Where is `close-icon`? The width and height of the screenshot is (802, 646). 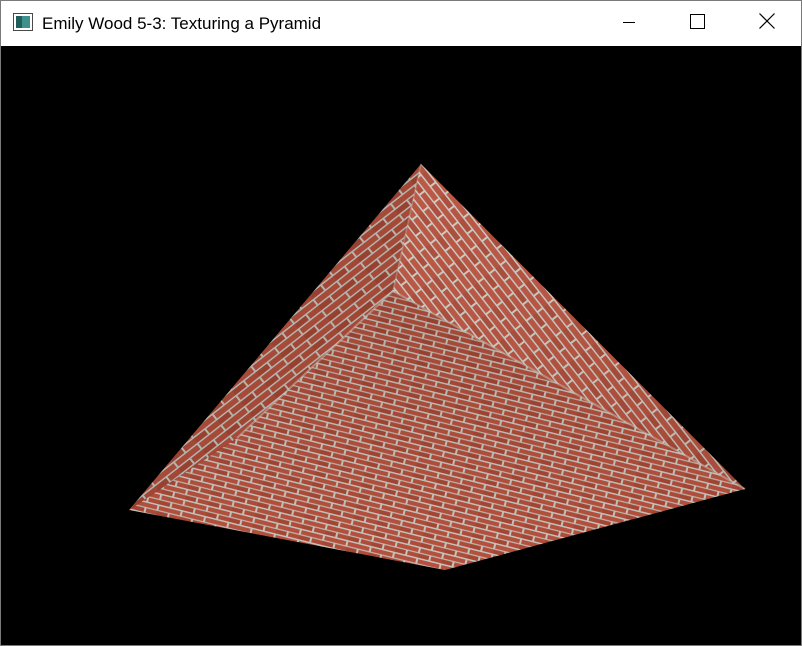 close-icon is located at coordinates (767, 23).